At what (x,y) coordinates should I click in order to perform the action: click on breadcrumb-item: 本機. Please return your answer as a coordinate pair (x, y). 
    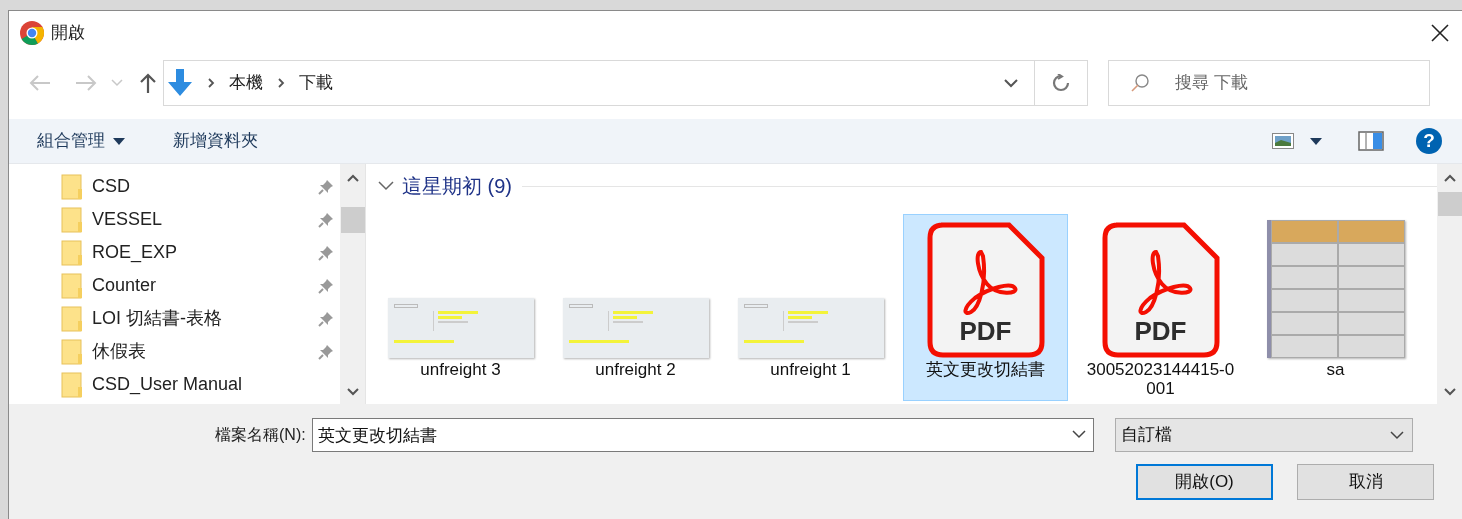
    Looking at the image, I should click on (246, 83).